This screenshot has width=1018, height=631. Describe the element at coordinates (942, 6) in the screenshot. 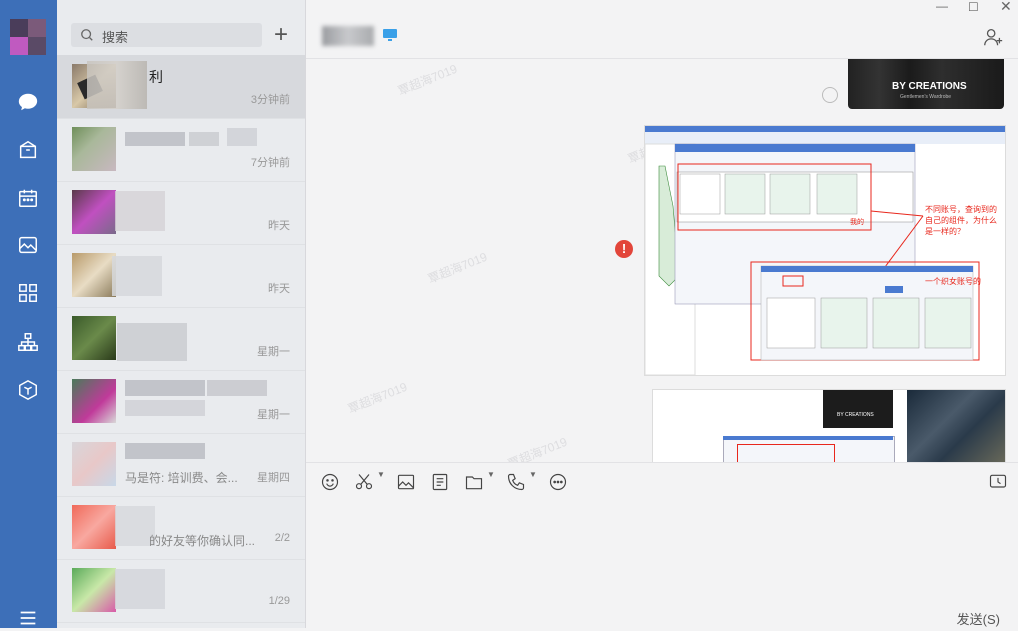

I see `minimize-icon: —` at that location.